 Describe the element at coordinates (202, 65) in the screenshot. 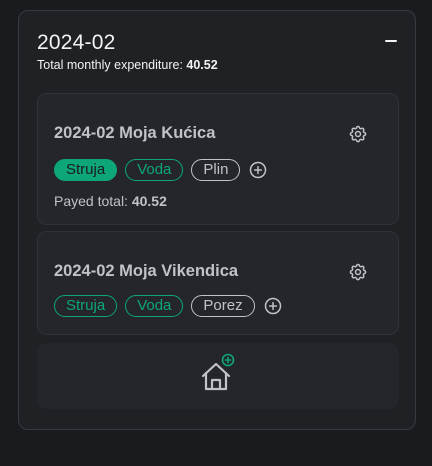

I see `monthly-total-value: 40.52` at that location.